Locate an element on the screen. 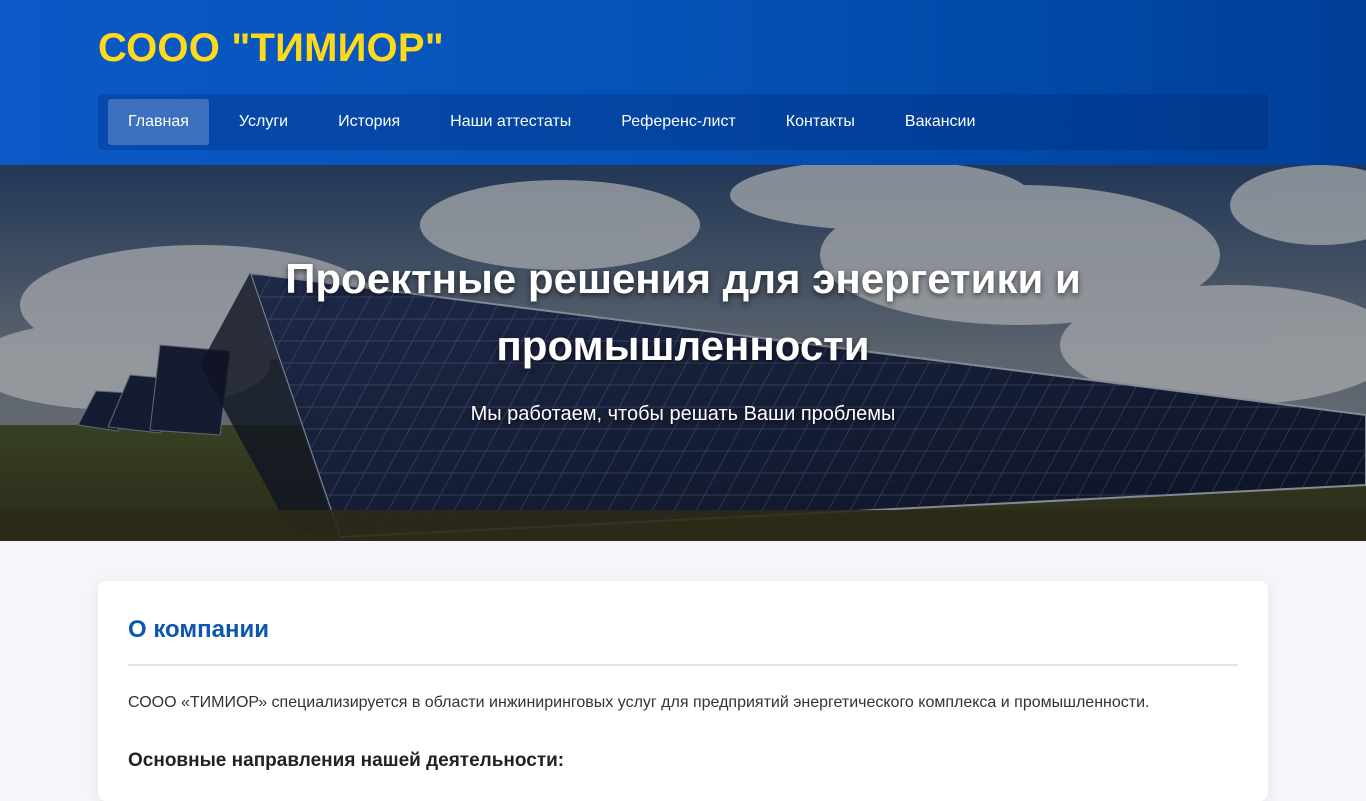  hero-title-line-1: Проектные решения для энергетики и is located at coordinates (683, 278).